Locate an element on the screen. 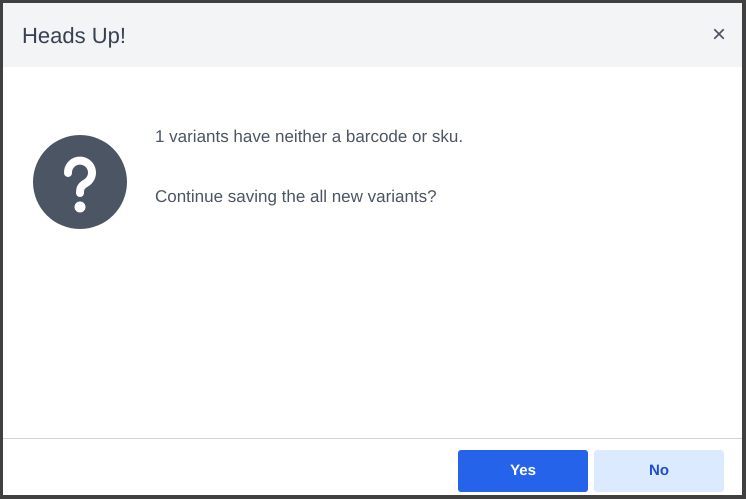 Image resolution: width=746 pixels, height=499 pixels. close-button: × is located at coordinates (719, 35).